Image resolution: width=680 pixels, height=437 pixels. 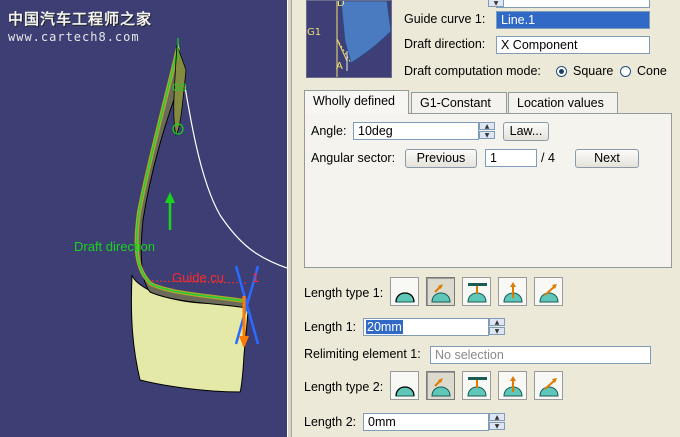 What do you see at coordinates (80, 19) in the screenshot?
I see `watermark-chinese: 中国汽车工程师之家` at bounding box center [80, 19].